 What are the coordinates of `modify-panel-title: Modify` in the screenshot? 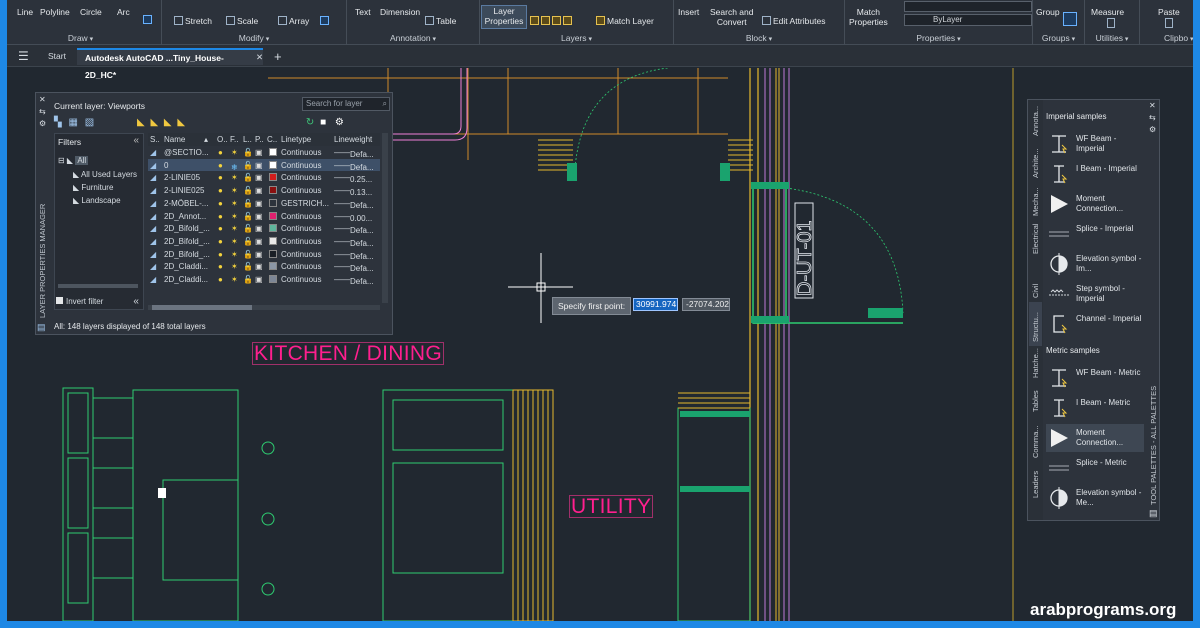 It's located at (254, 38).